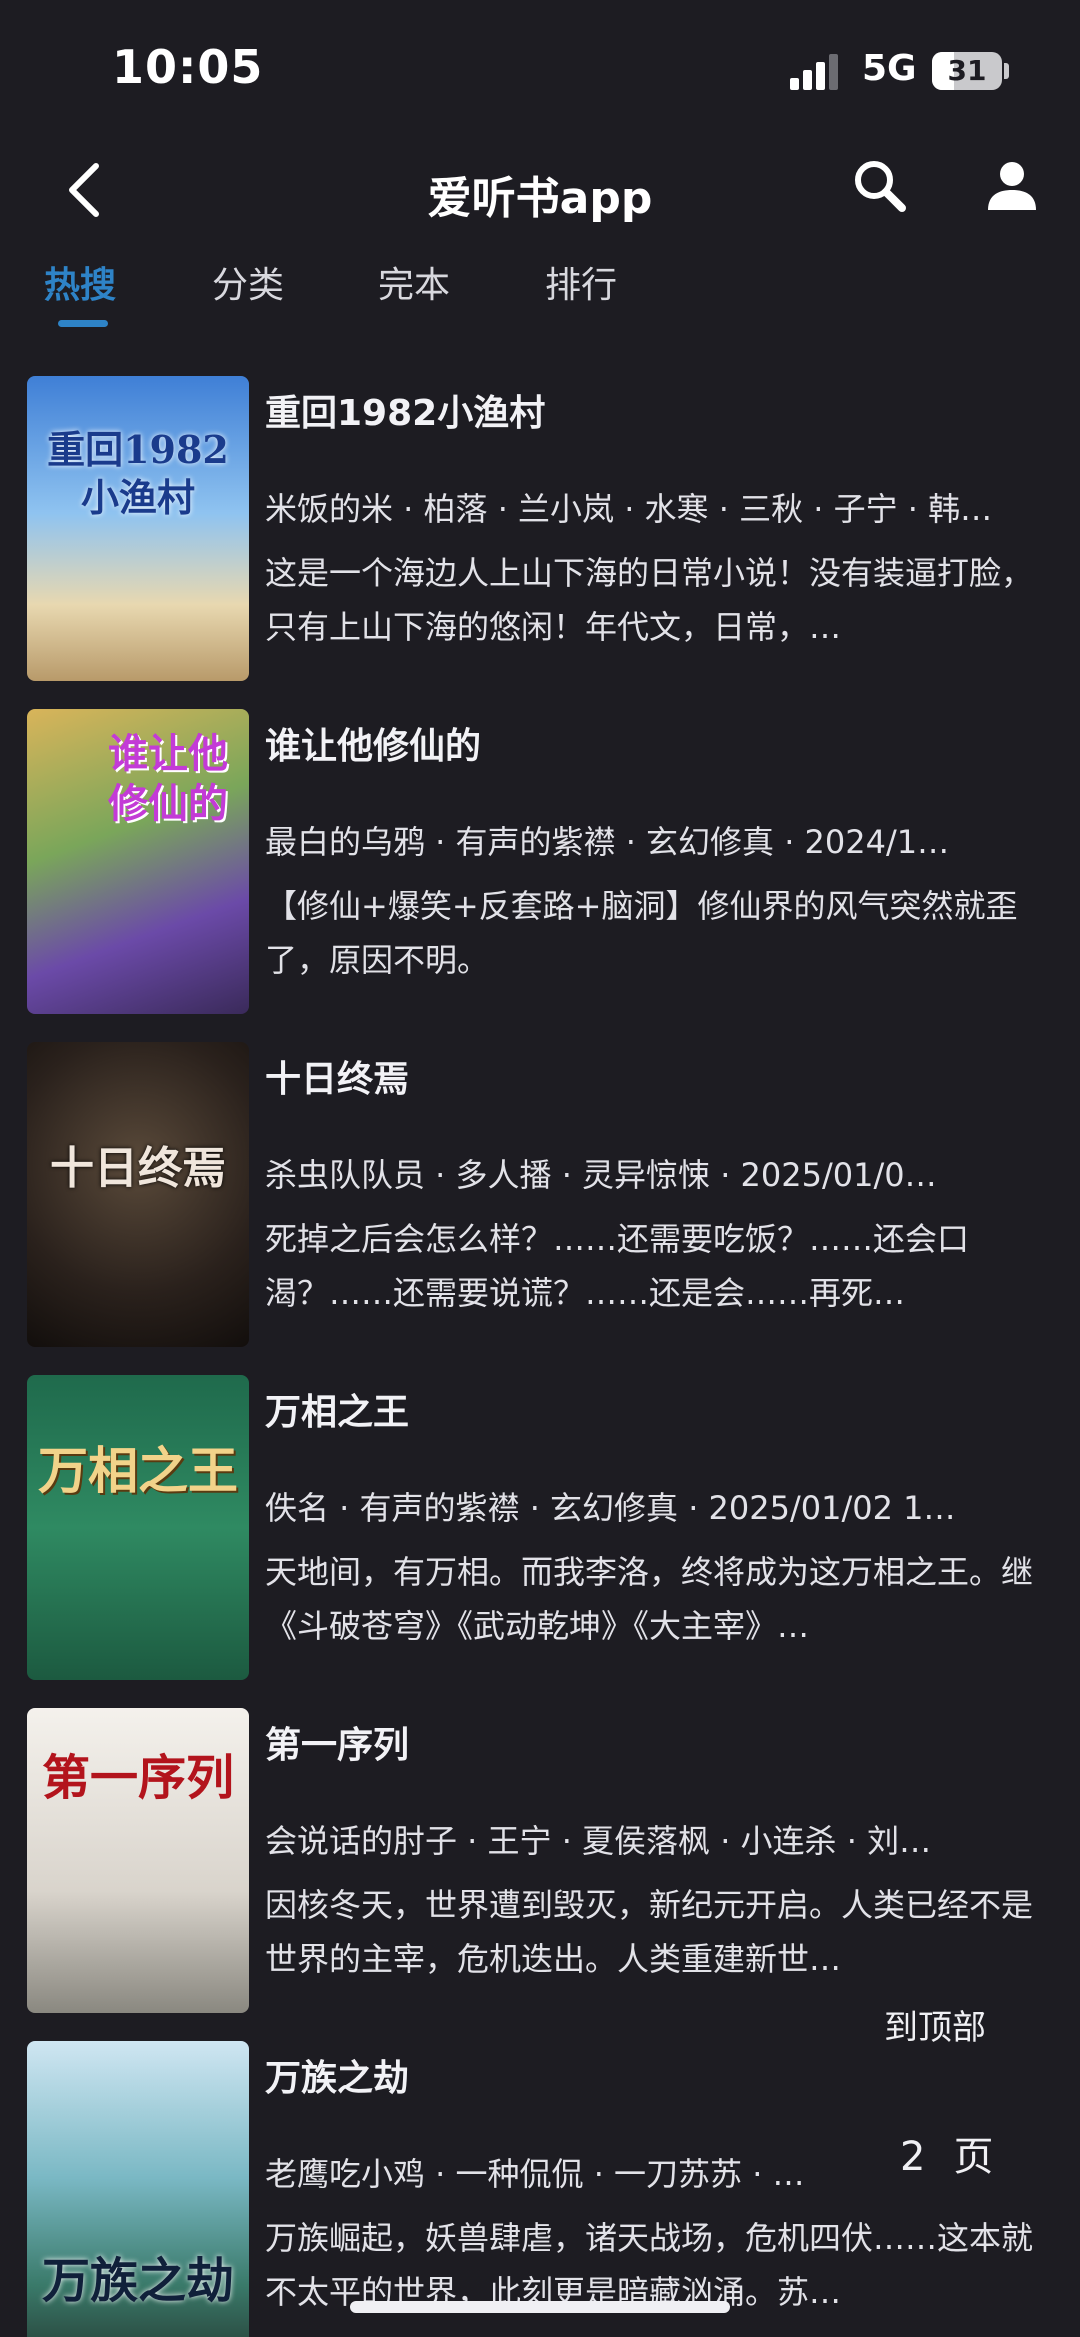  Describe the element at coordinates (540, 70) in the screenshot. I see `status-bar: 10:05 5G 31` at that location.